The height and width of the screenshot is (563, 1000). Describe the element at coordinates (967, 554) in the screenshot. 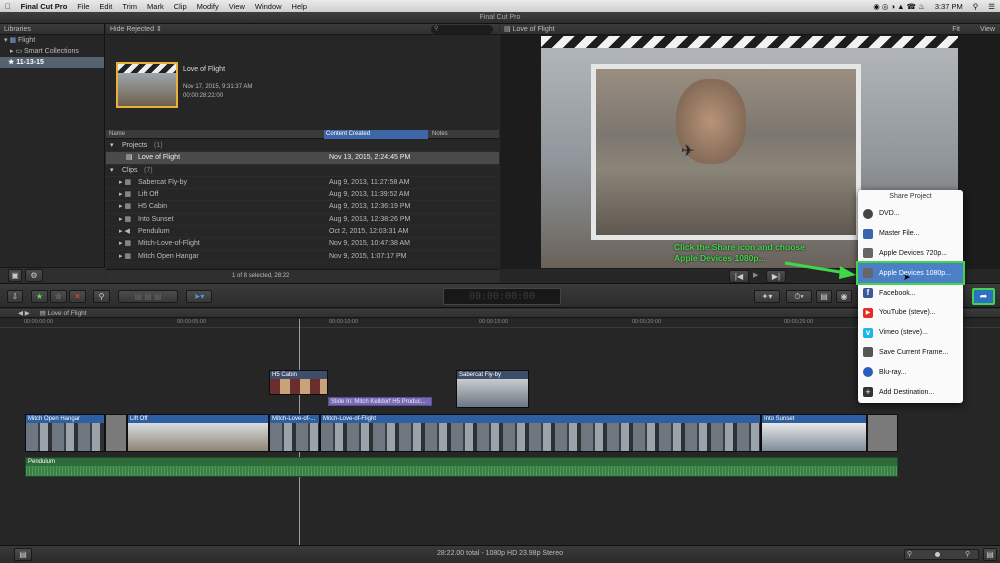

I see `zoom-in-icon: ⚲` at that location.